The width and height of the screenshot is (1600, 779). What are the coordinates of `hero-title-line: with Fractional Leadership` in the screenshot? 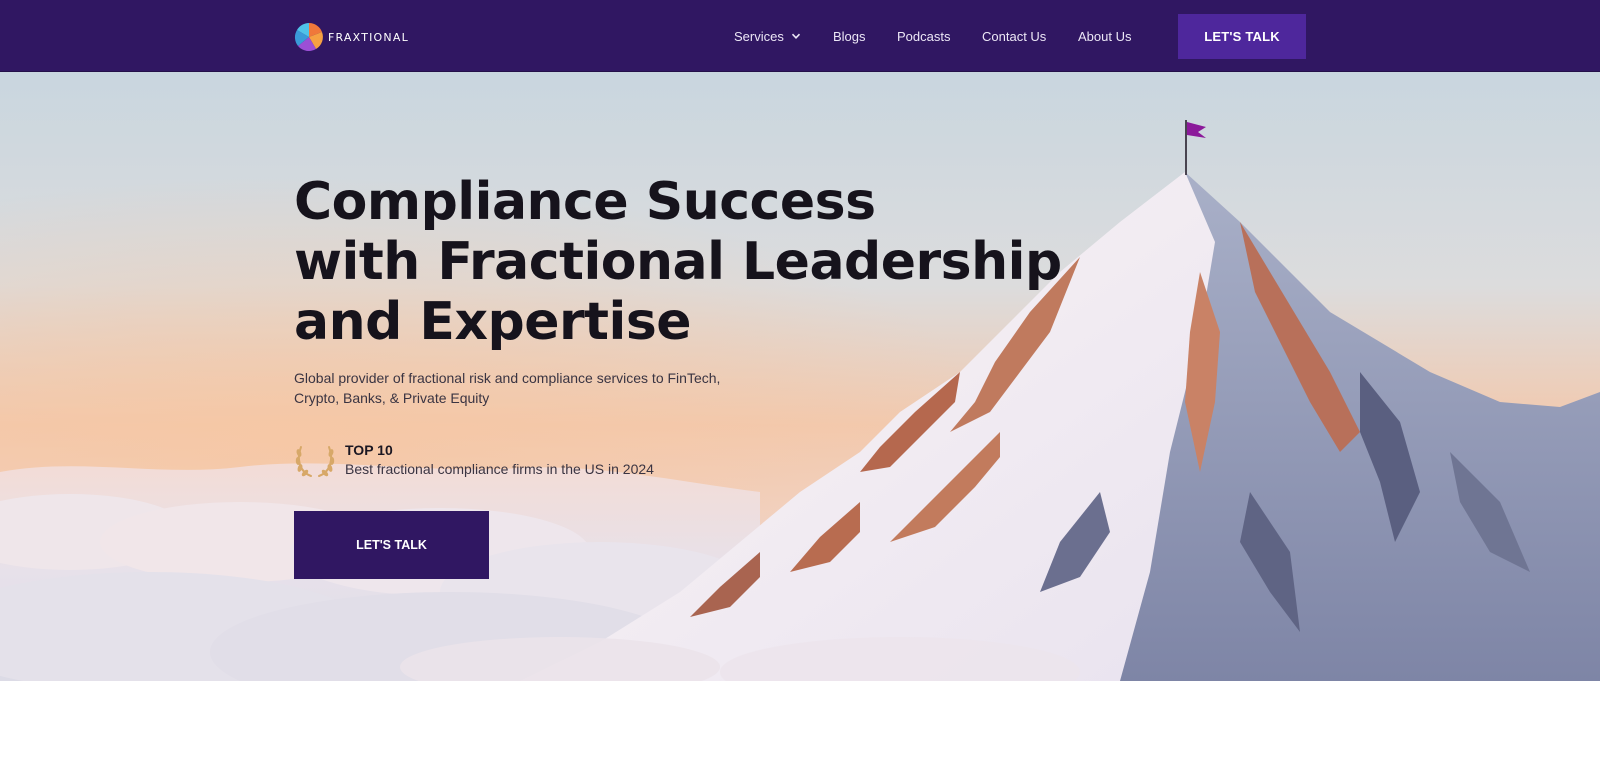 It's located at (678, 262).